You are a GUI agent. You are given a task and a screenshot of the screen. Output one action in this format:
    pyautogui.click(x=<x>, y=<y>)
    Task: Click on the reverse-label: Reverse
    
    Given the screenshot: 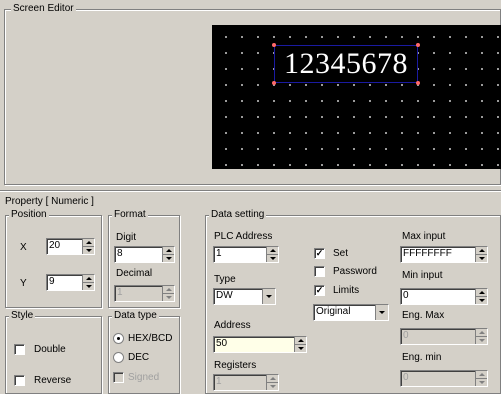 What is the action you would take?
    pyautogui.click(x=53, y=380)
    